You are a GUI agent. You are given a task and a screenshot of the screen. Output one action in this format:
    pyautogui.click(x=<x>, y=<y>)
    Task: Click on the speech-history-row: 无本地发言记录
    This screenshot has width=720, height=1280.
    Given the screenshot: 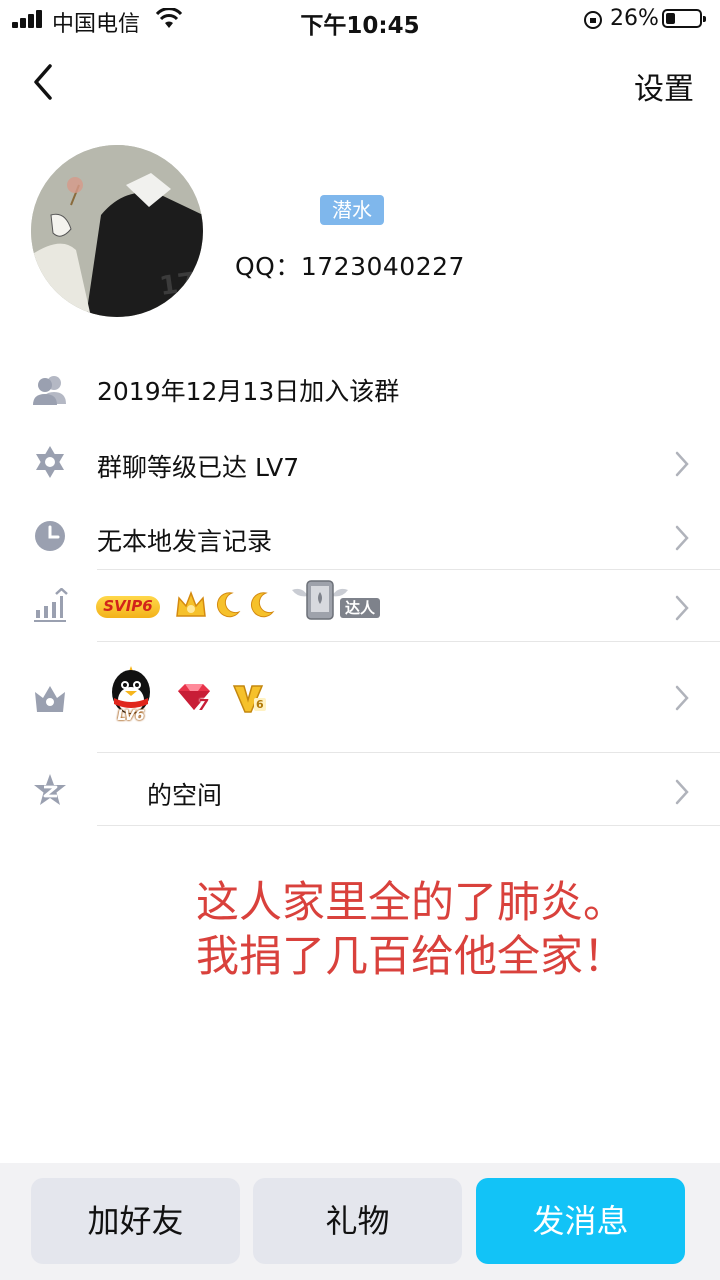 What is the action you would take?
    pyautogui.click(x=360, y=537)
    